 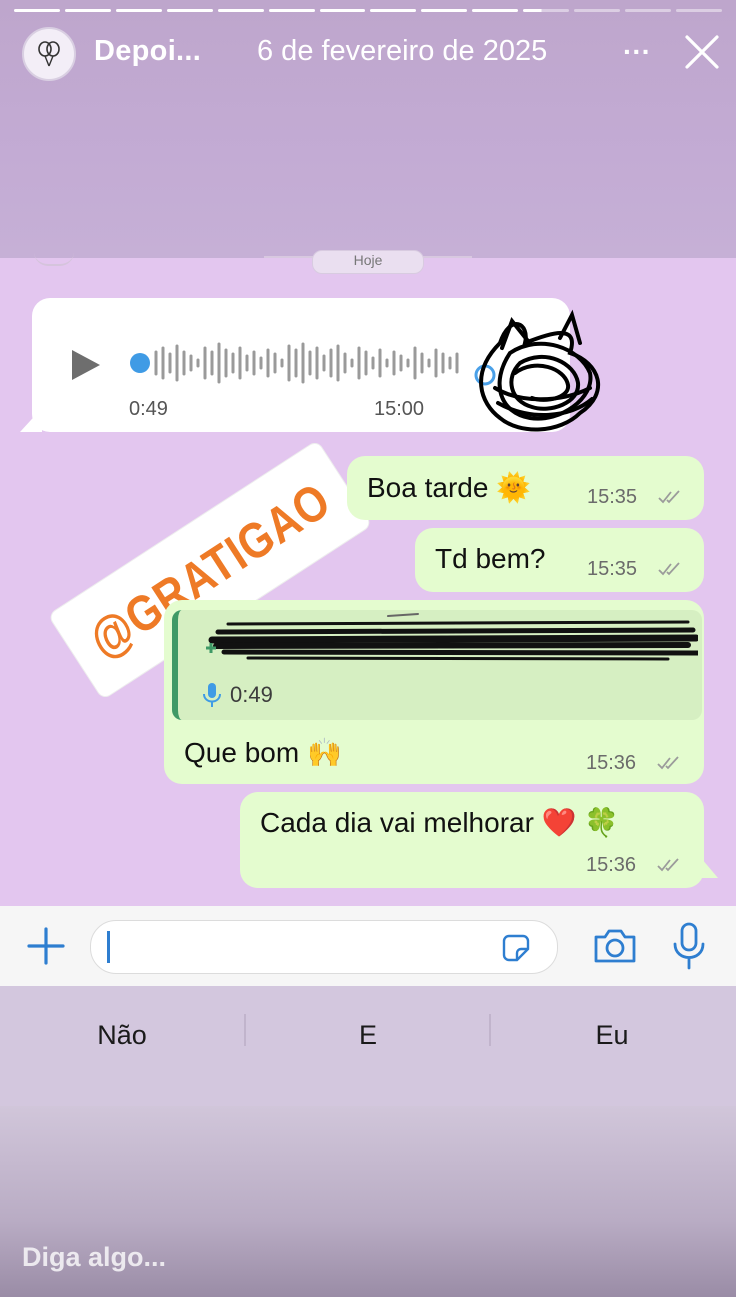 I want to click on waveform-icon, so click(x=294, y=363).